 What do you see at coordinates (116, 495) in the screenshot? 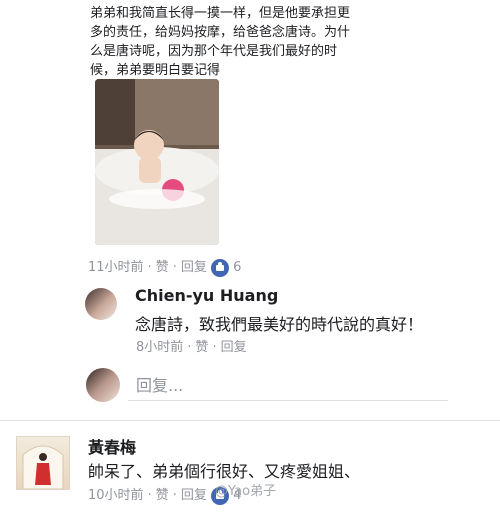
I see `comment-time: 10小时前` at bounding box center [116, 495].